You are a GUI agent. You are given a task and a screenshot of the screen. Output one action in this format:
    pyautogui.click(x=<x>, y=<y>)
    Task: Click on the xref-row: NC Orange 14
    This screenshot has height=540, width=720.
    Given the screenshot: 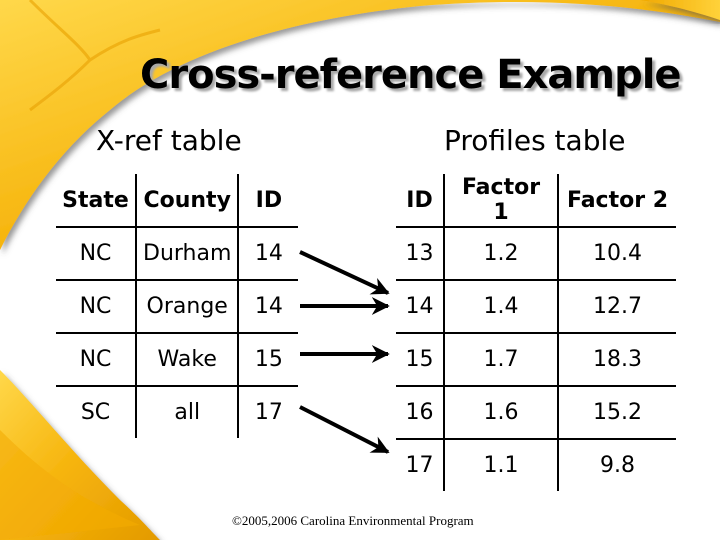 What is the action you would take?
    pyautogui.click(x=177, y=306)
    